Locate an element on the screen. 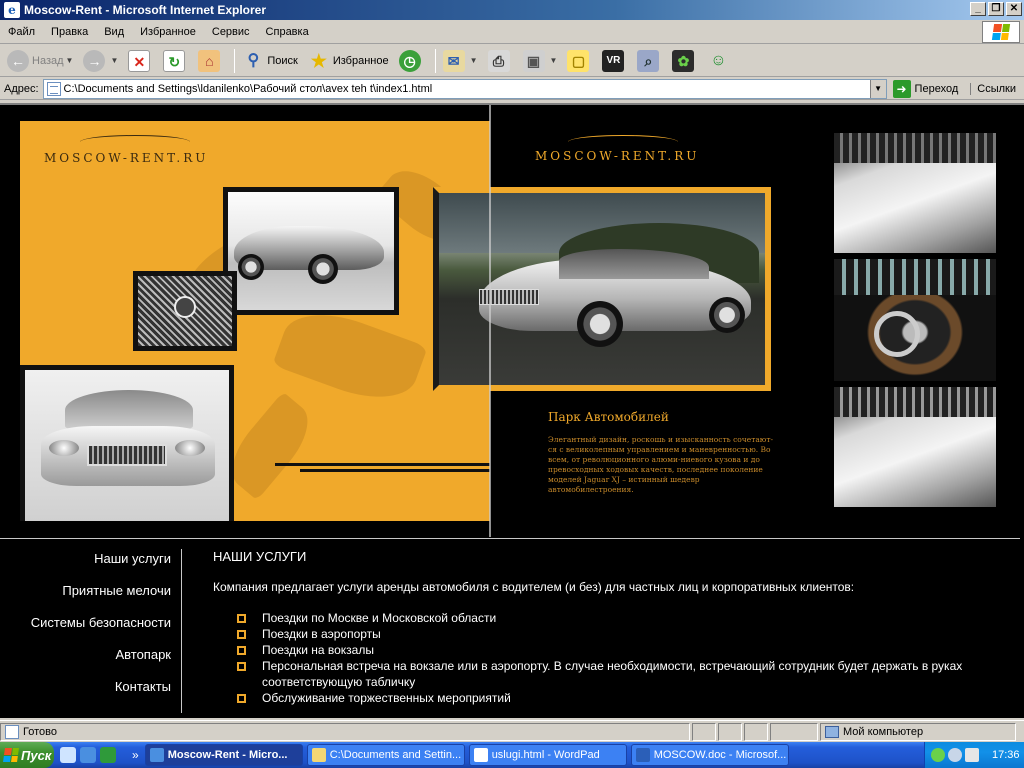 The height and width of the screenshot is (768, 1024). nav-contacts: Контакты is located at coordinates (143, 686).